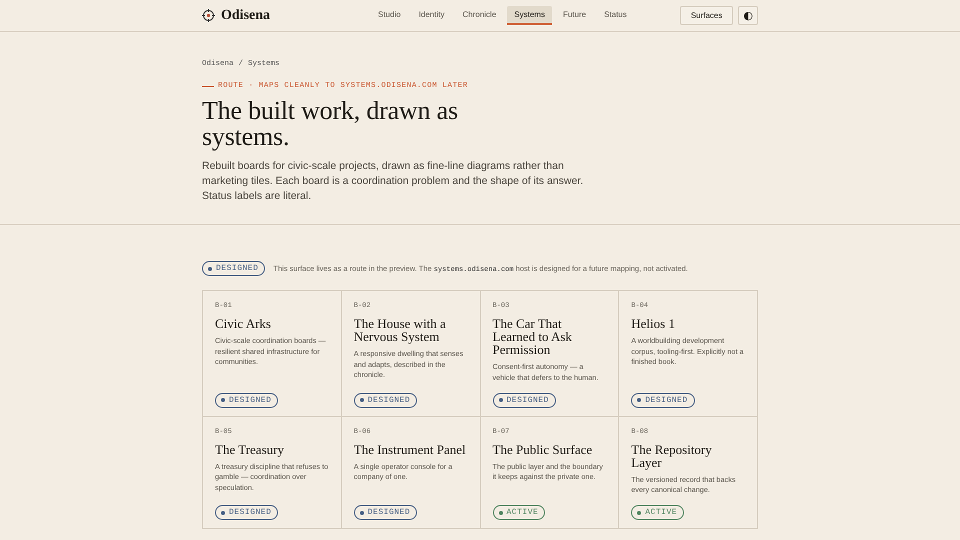 The width and height of the screenshot is (960, 540). What do you see at coordinates (400, 330) in the screenshot?
I see `board-title: The House with a Nervous System` at bounding box center [400, 330].